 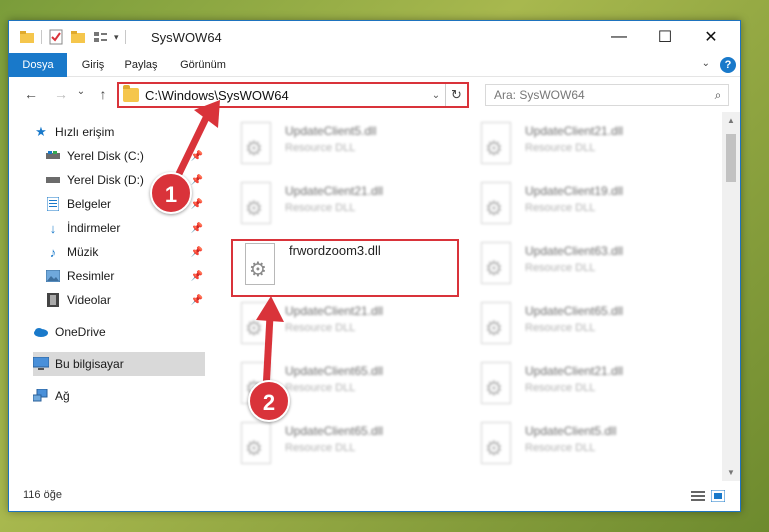 What do you see at coordinates (601, 95) in the screenshot?
I see `search-placeholder: Ara: SysWOW64` at bounding box center [601, 95].